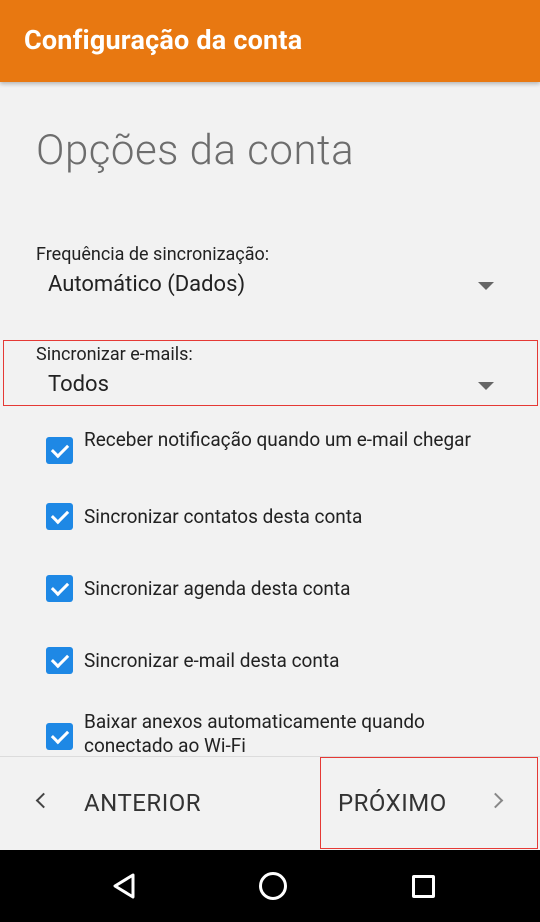 Image resolution: width=540 pixels, height=922 pixels. Describe the element at coordinates (212, 660) in the screenshot. I see `option-label: Sincronizar e-mail desta conta` at that location.